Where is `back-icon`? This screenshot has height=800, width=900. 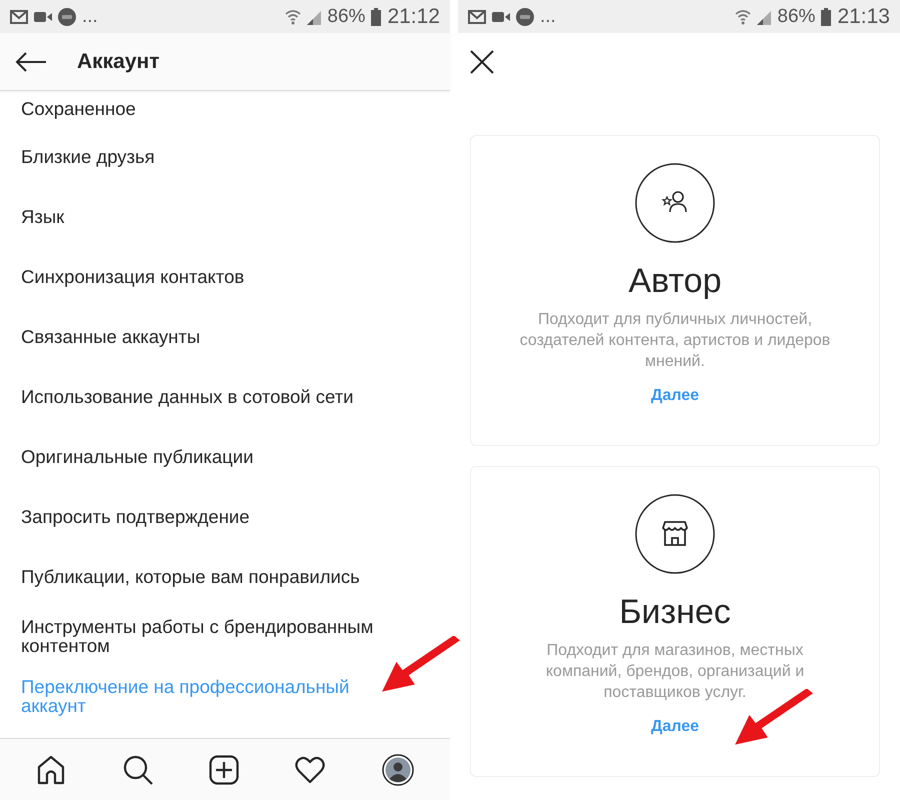 back-icon is located at coordinates (31, 62).